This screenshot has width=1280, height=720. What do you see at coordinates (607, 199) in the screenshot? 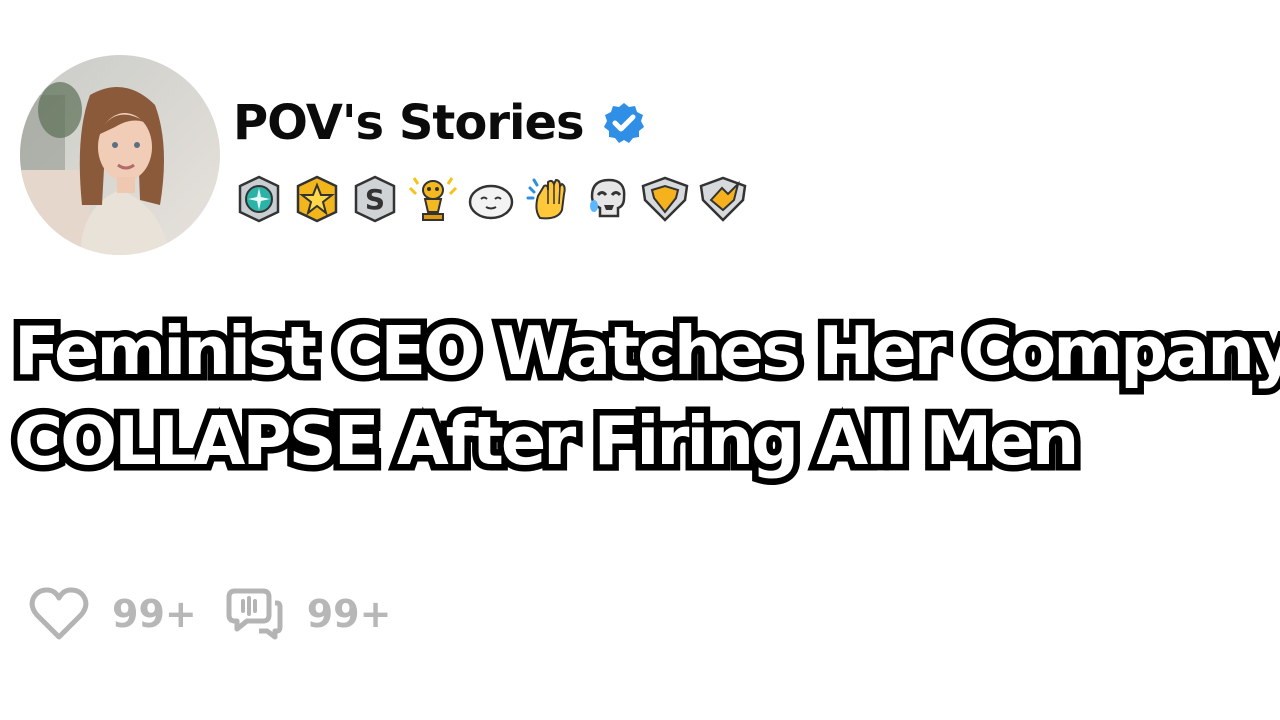
I see `laughing-skull-icon` at bounding box center [607, 199].